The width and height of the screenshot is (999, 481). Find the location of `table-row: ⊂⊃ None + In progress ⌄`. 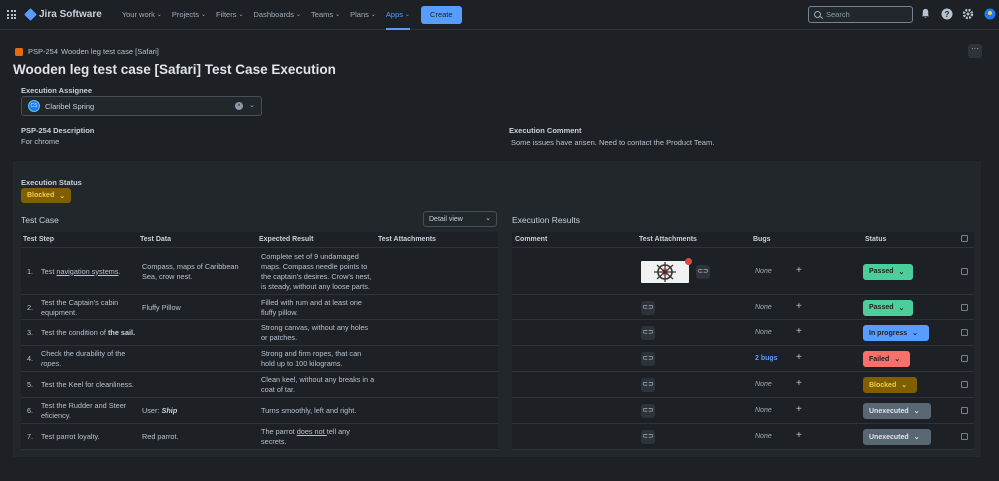

table-row: ⊂⊃ None + In progress ⌄ is located at coordinates (743, 333).